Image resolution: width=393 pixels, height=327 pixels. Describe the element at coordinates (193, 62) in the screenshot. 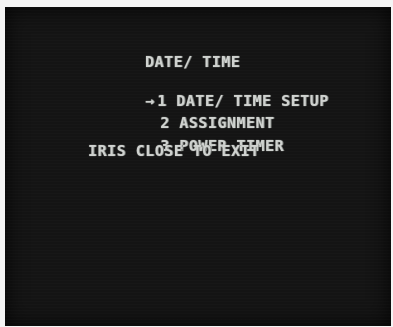

I see `menu-title: DATE/ TIME` at that location.